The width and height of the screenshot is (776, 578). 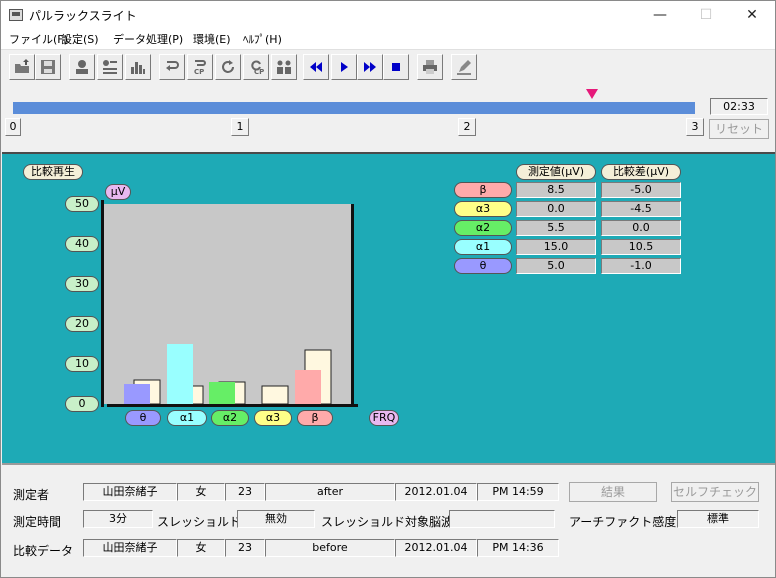 I want to click on save-button, so click(x=48, y=67).